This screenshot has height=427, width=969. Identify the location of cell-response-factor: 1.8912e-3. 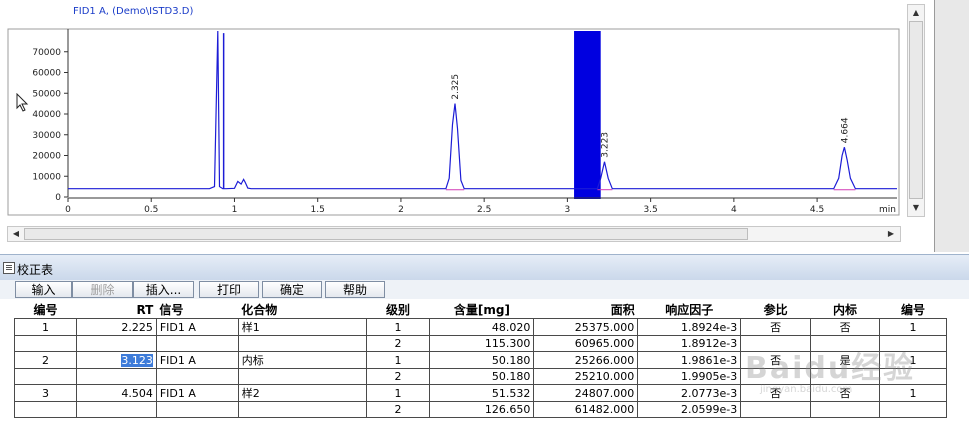
(689, 343).